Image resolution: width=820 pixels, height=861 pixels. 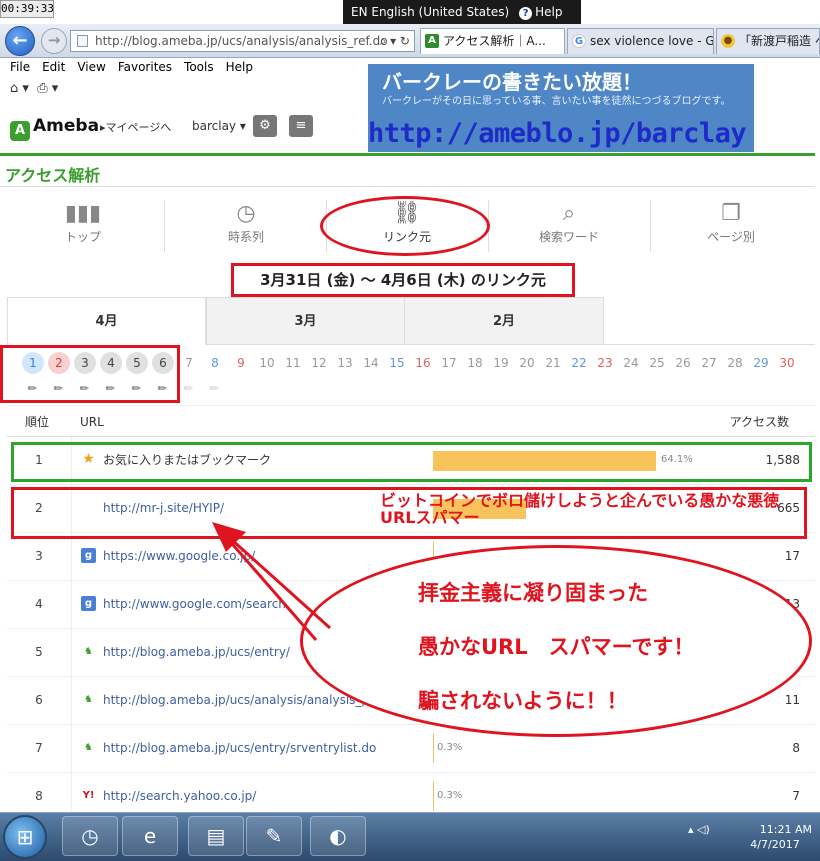 I want to click on ameba-logo-icon: A, so click(x=20, y=131).